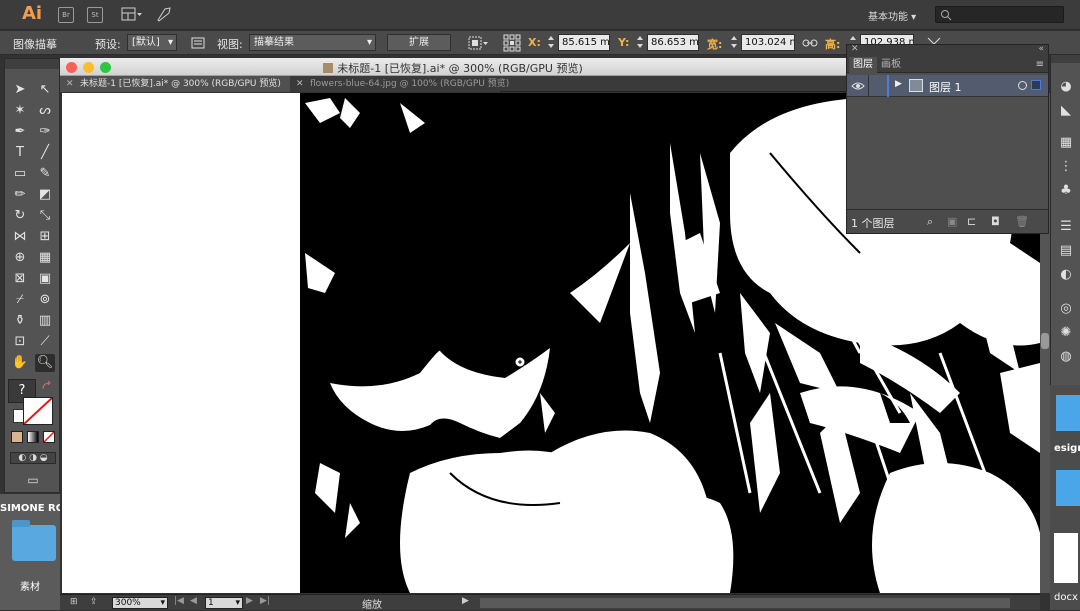 The image size is (1080, 611). I want to click on next-artboard-icon: ▶, so click(249, 601).